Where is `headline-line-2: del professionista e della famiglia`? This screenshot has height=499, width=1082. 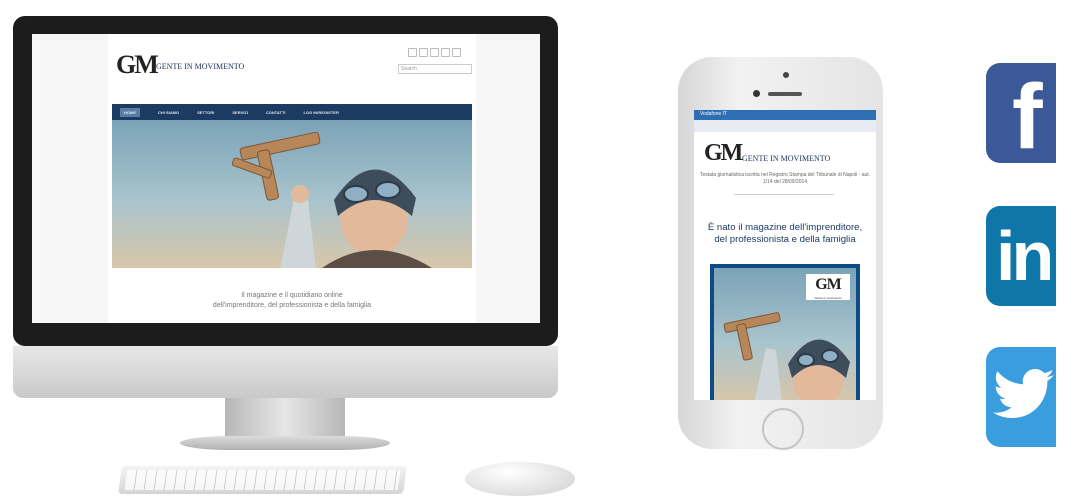
headline-line-2: del professionista e della famiglia is located at coordinates (785, 239).